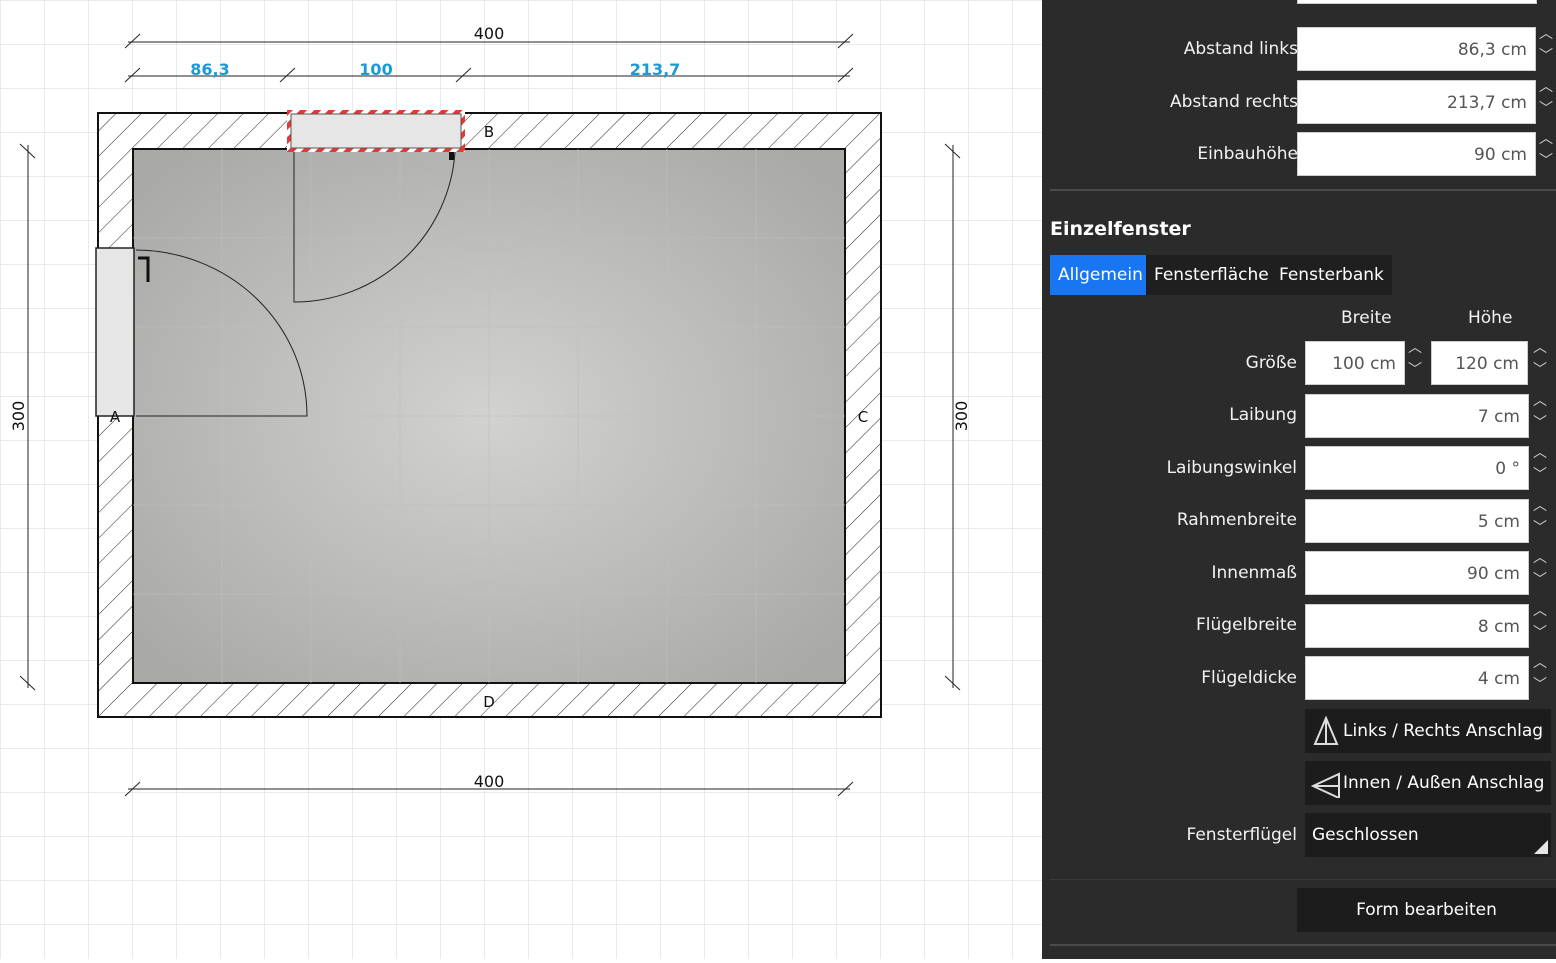  I want to click on fluegeldicke-input: 4 cm, so click(1417, 678).